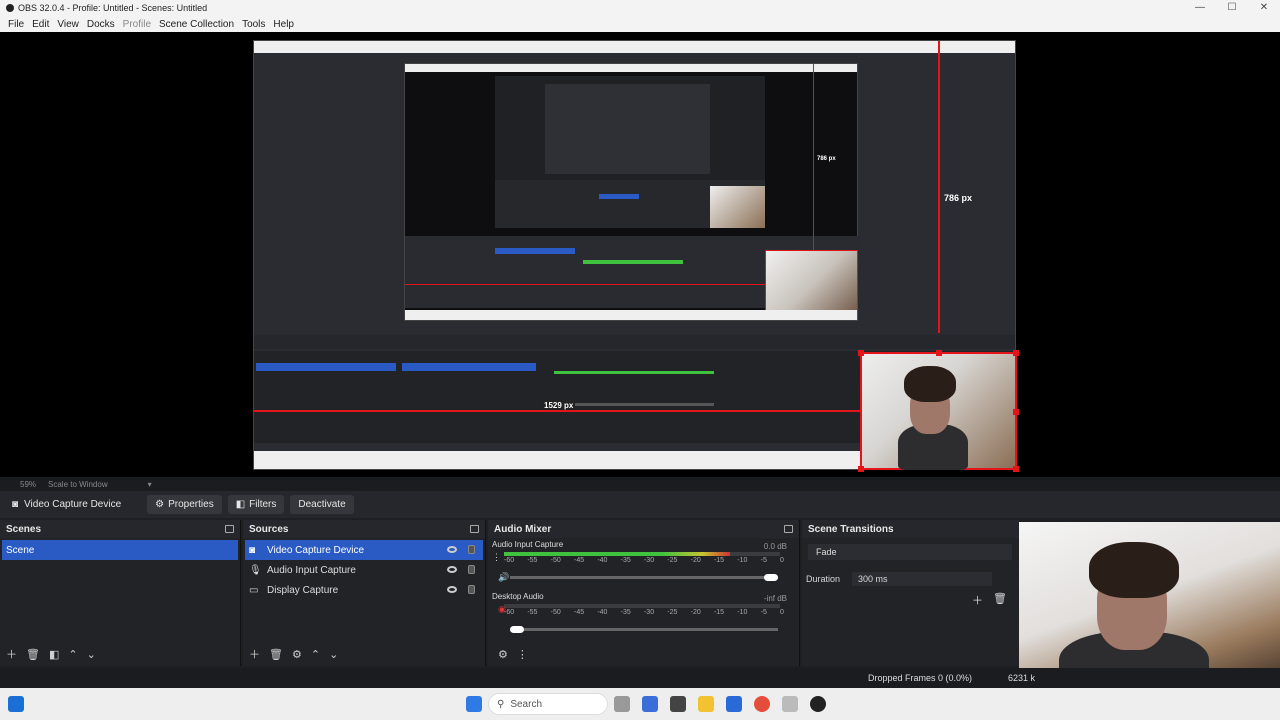 The width and height of the screenshot is (1280, 720). I want to click on widgets-icon, so click(16, 704).